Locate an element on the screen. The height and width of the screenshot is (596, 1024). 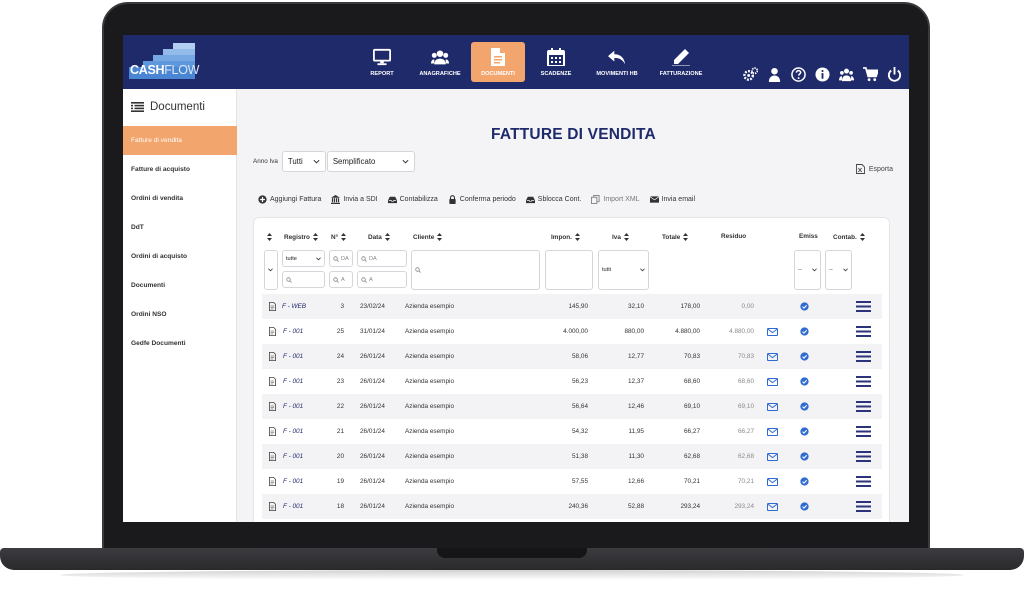
filter-numero-a: A is located at coordinates (341, 279).